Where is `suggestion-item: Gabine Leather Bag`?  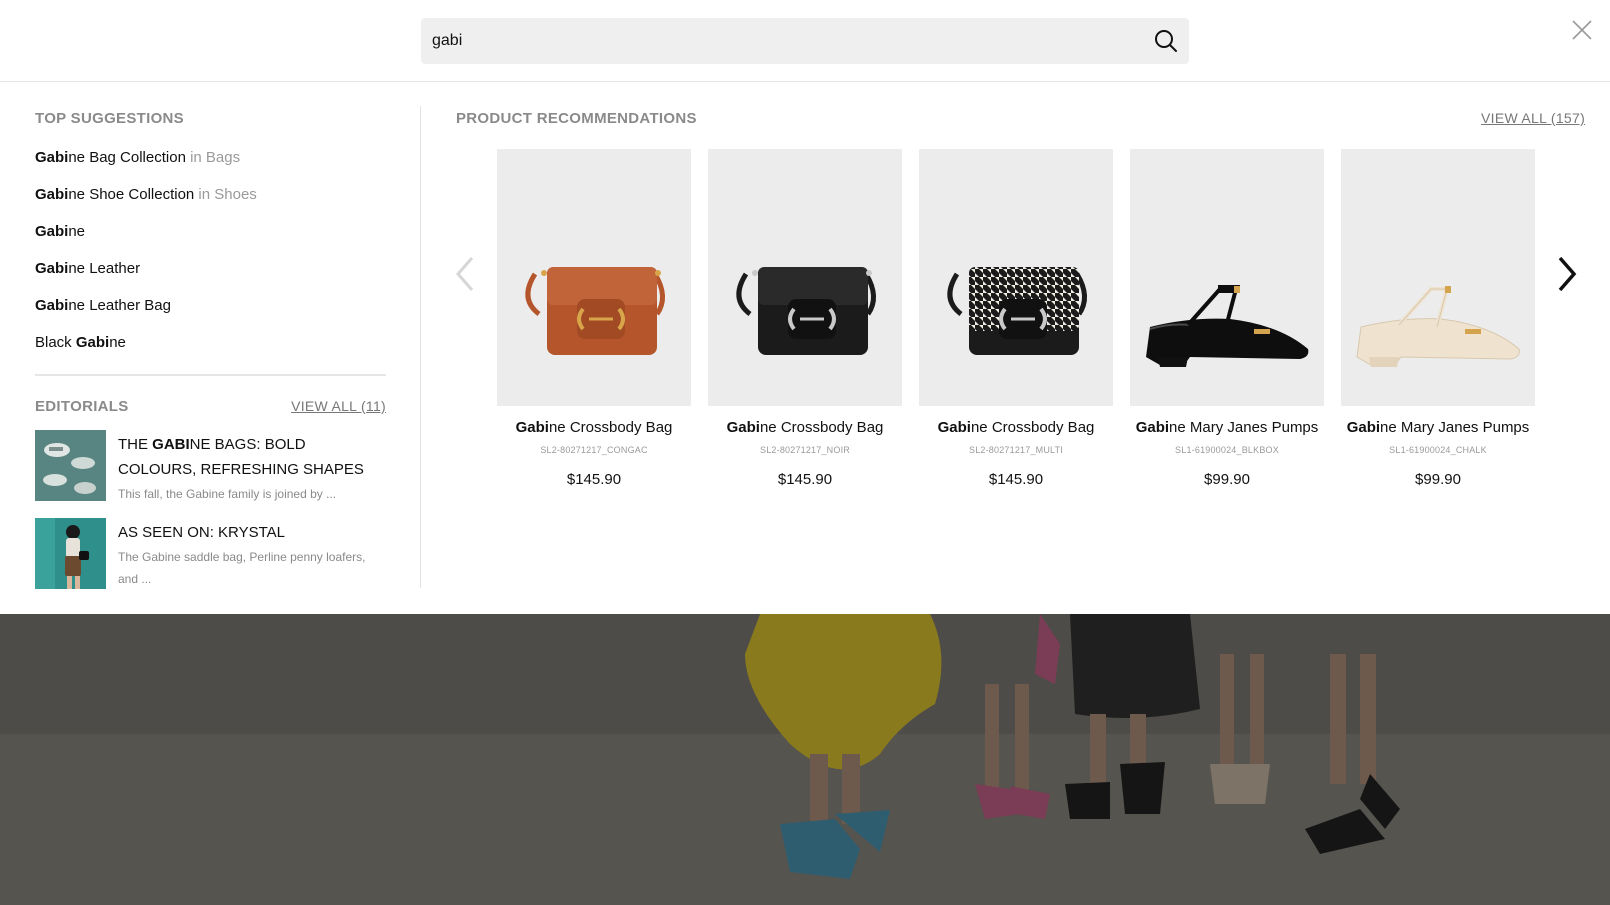 suggestion-item: Gabine Leather Bag is located at coordinates (146, 315).